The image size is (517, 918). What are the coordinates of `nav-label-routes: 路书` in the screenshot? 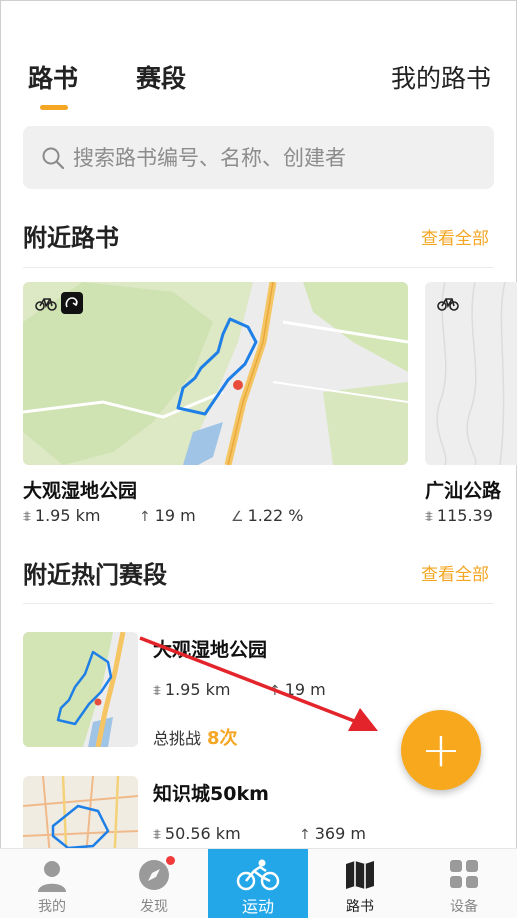 It's located at (360, 907).